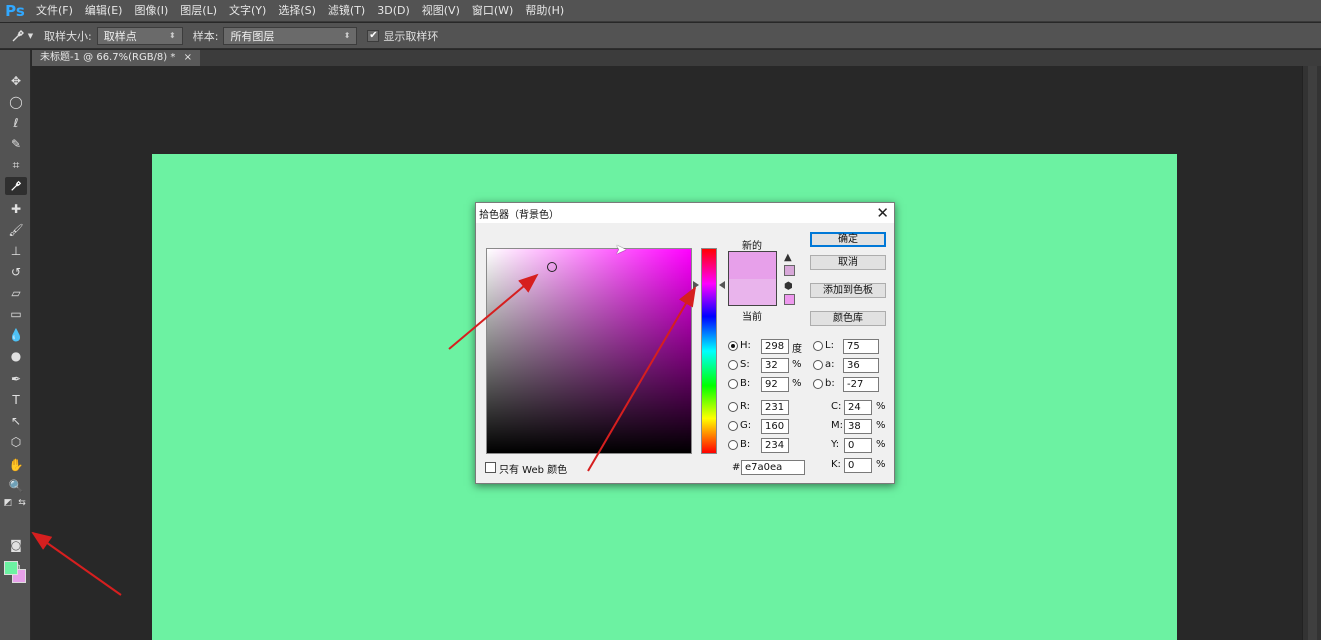  What do you see at coordinates (882, 213) in the screenshot?
I see `close-icon: ✕` at bounding box center [882, 213].